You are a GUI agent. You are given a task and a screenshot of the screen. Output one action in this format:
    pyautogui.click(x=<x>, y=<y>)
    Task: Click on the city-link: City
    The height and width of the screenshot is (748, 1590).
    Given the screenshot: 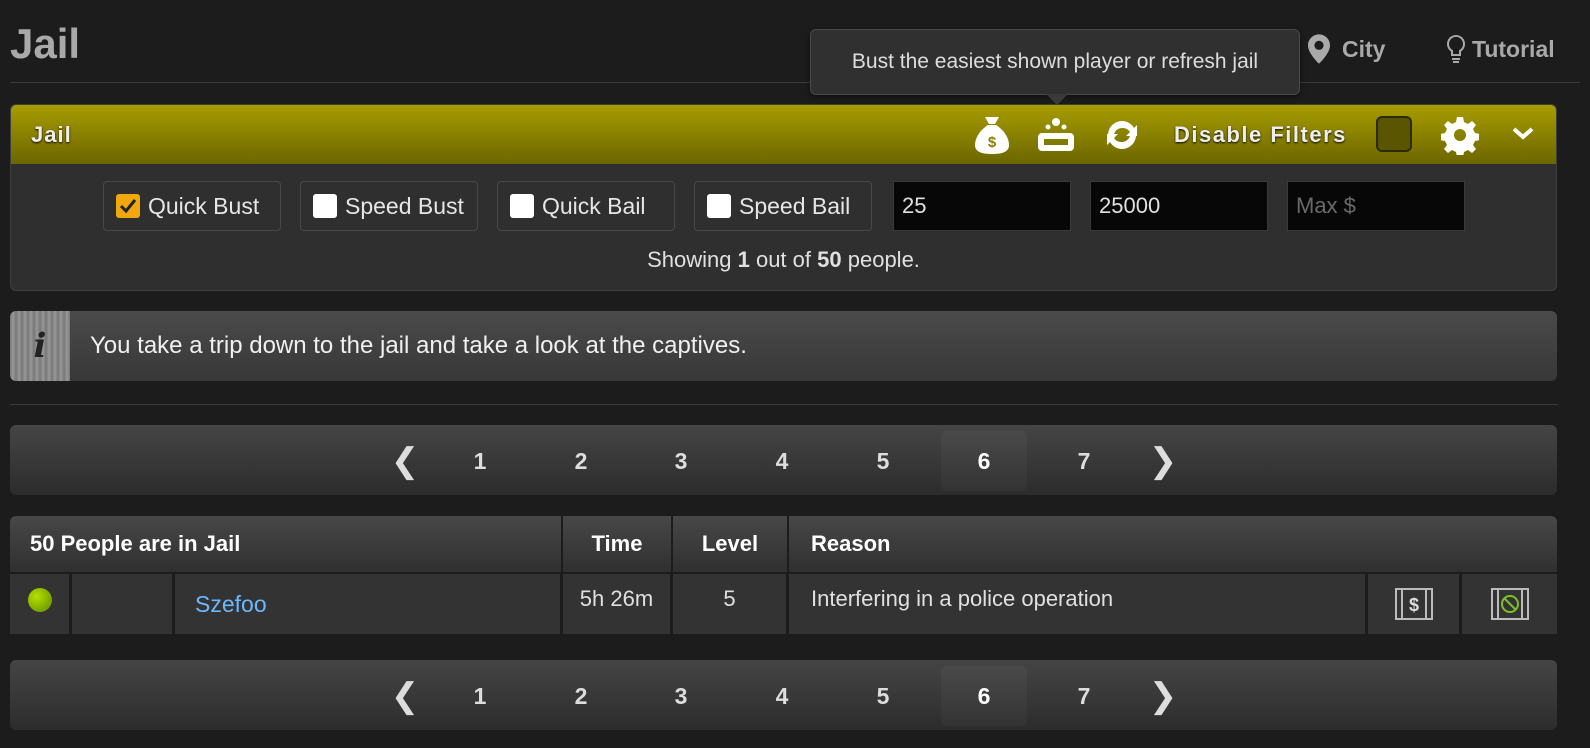 What is the action you would take?
    pyautogui.click(x=1346, y=49)
    